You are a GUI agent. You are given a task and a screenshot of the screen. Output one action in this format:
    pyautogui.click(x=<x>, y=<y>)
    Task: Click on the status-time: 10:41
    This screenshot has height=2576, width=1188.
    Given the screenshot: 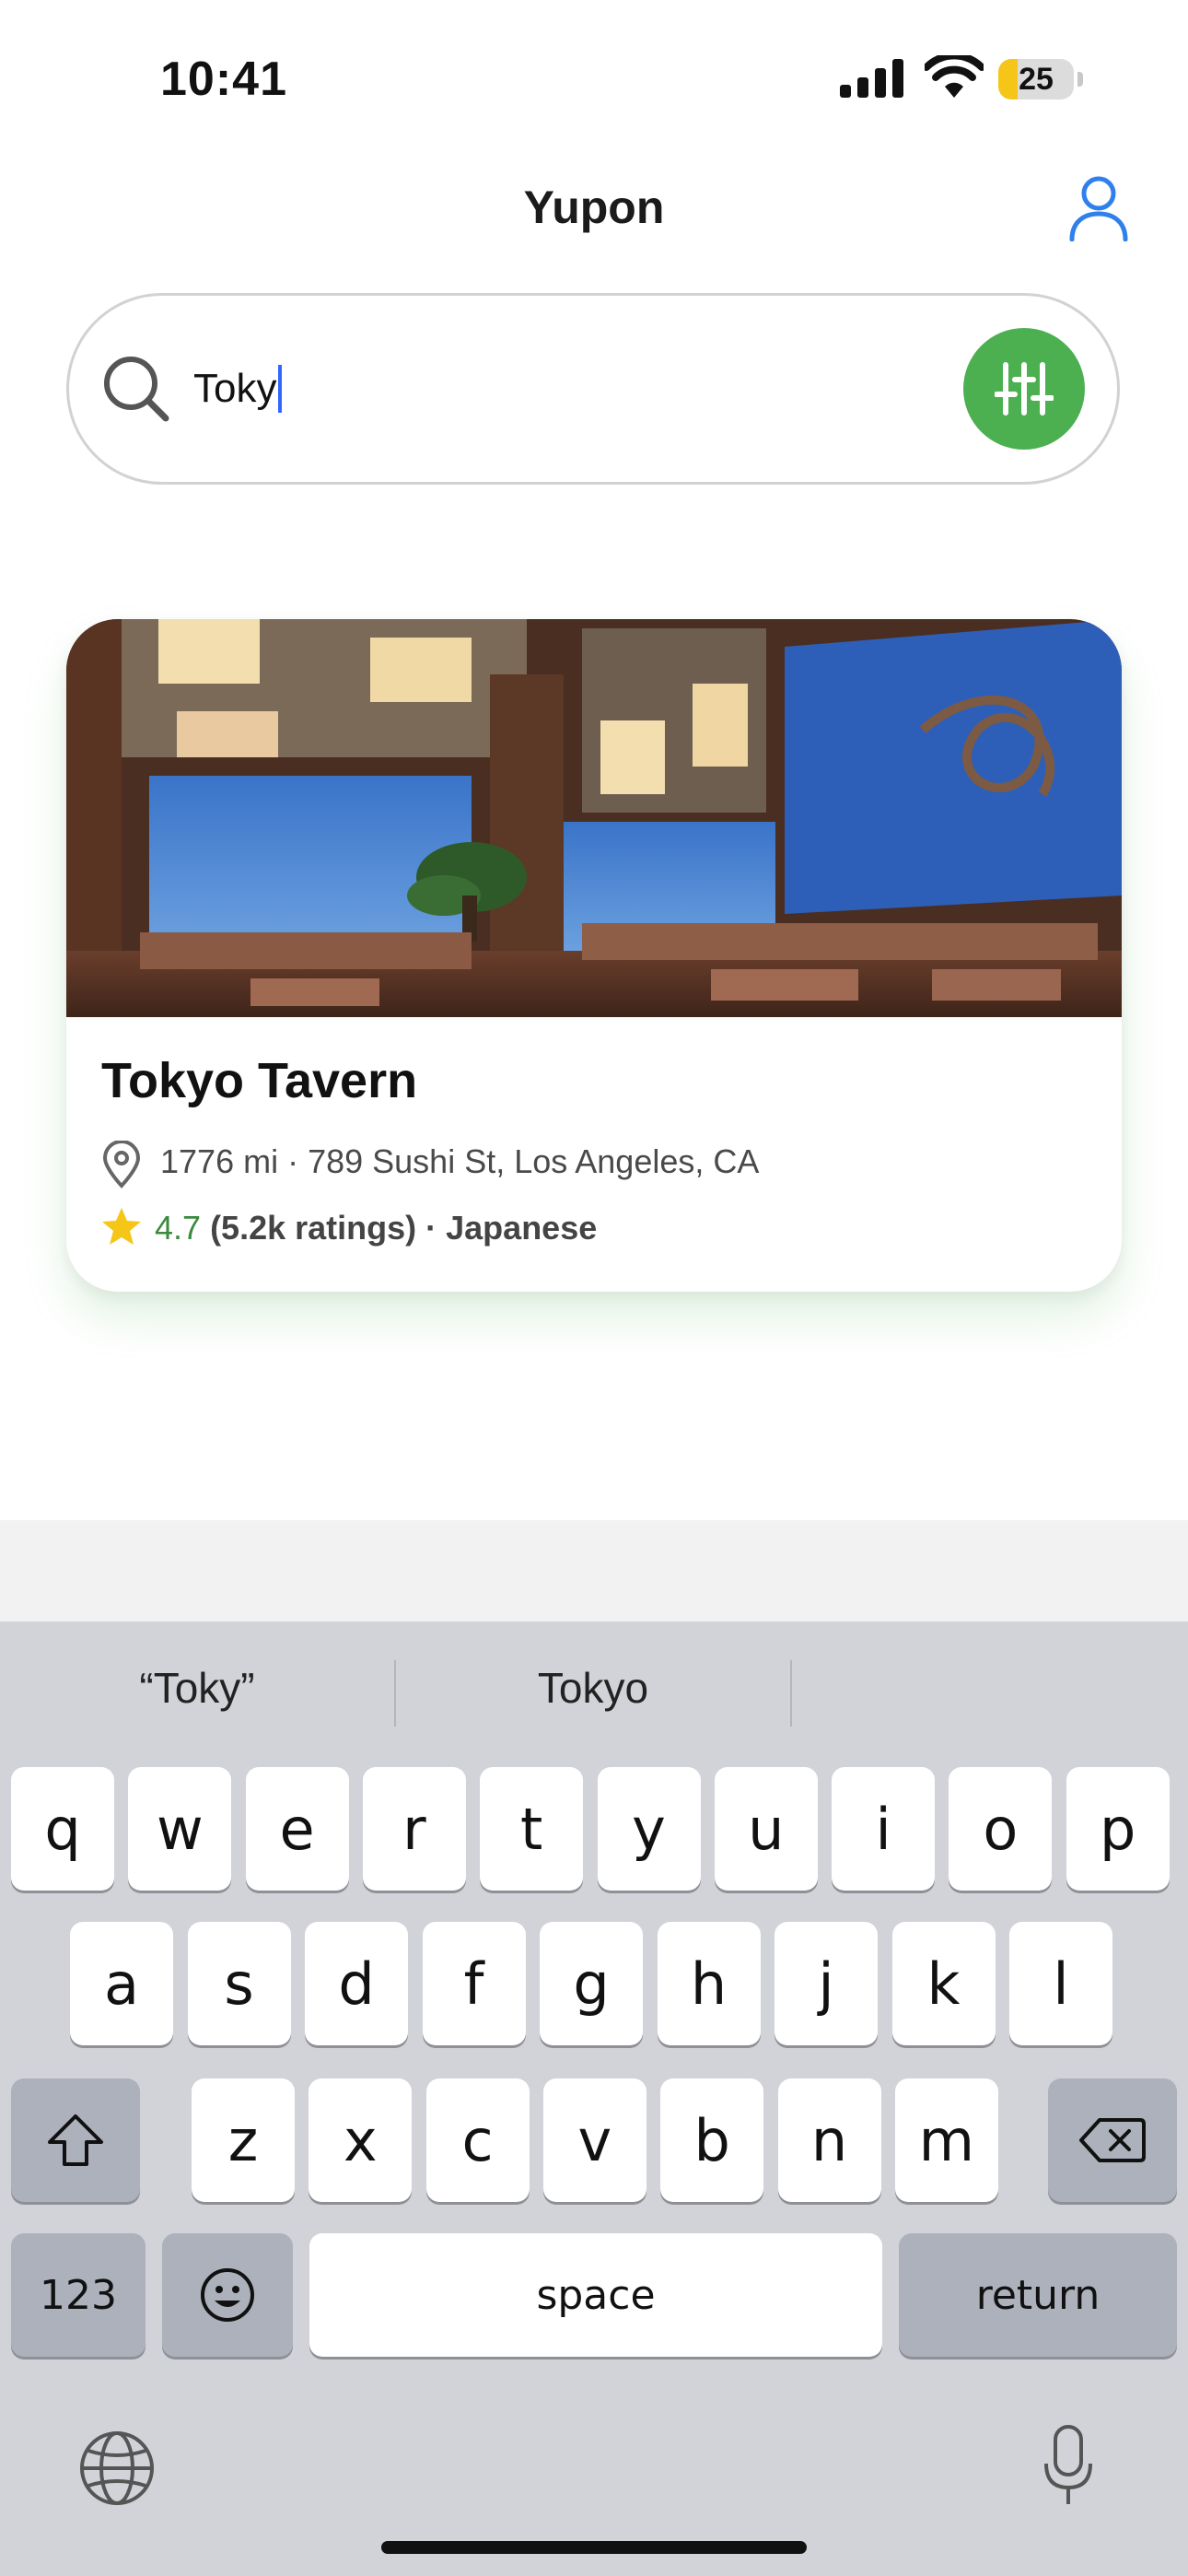 What is the action you would take?
    pyautogui.click(x=223, y=79)
    